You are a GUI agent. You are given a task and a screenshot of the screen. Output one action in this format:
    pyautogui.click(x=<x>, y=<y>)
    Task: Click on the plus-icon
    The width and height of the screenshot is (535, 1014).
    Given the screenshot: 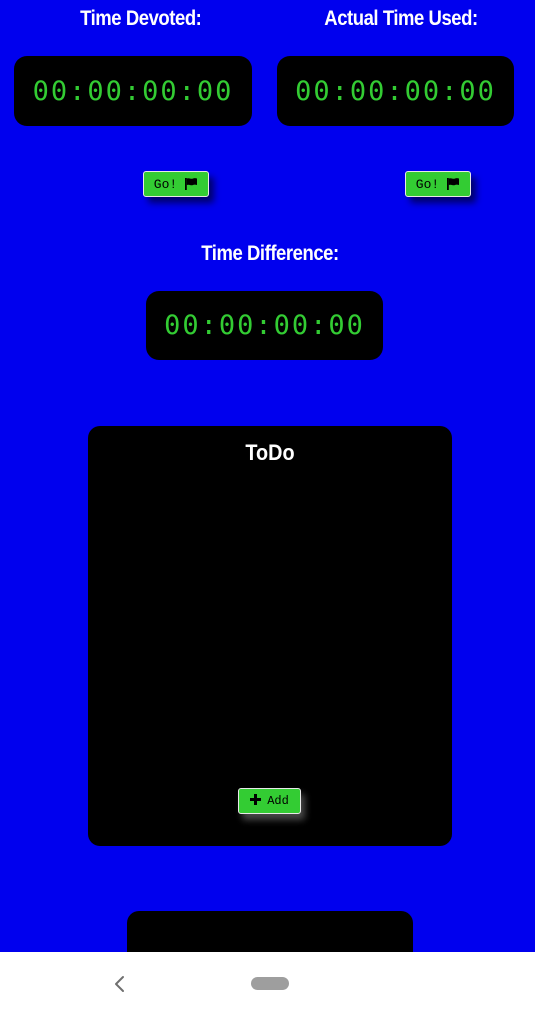 What is the action you would take?
    pyautogui.click(x=256, y=801)
    